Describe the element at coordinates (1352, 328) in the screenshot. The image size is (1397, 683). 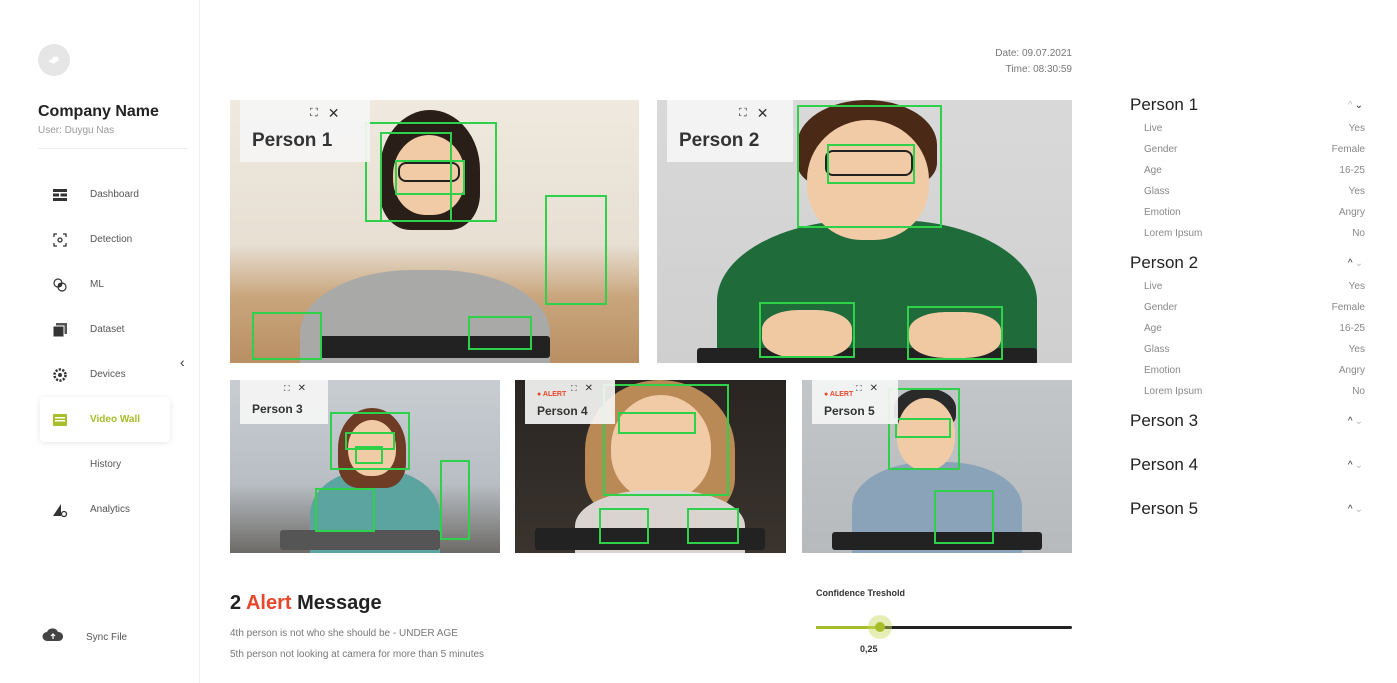
I see `attribute-value: 16-25` at that location.